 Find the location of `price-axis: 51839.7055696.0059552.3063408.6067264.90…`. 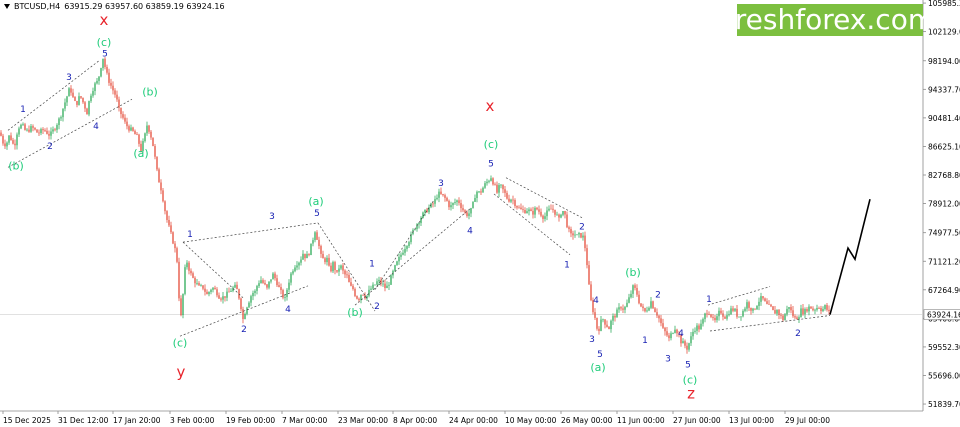

price-axis: 51839.7055696.0059552.3063408.6067264.90… is located at coordinates (941, 204).